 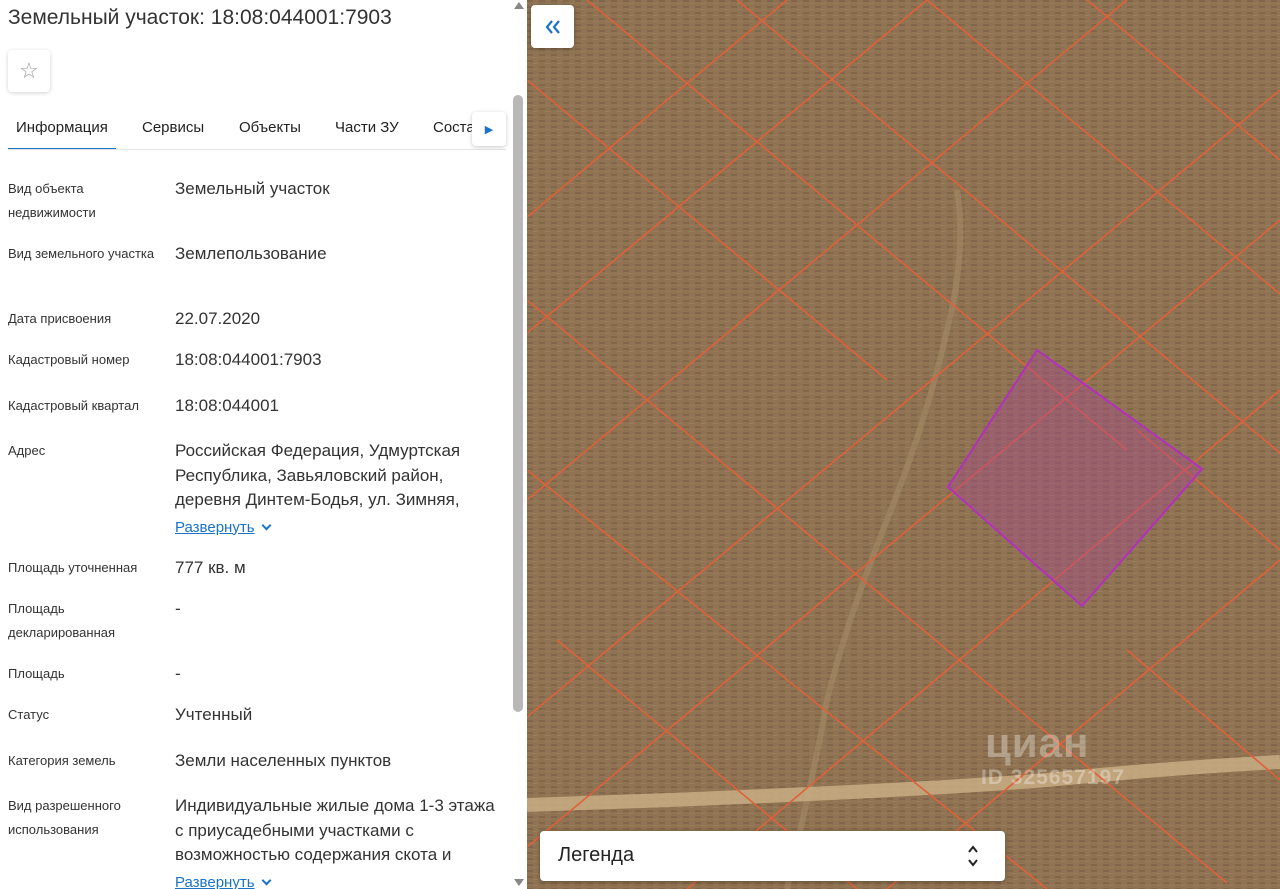 I want to click on tabs-scroll-right-button: ▶, so click(x=489, y=129).